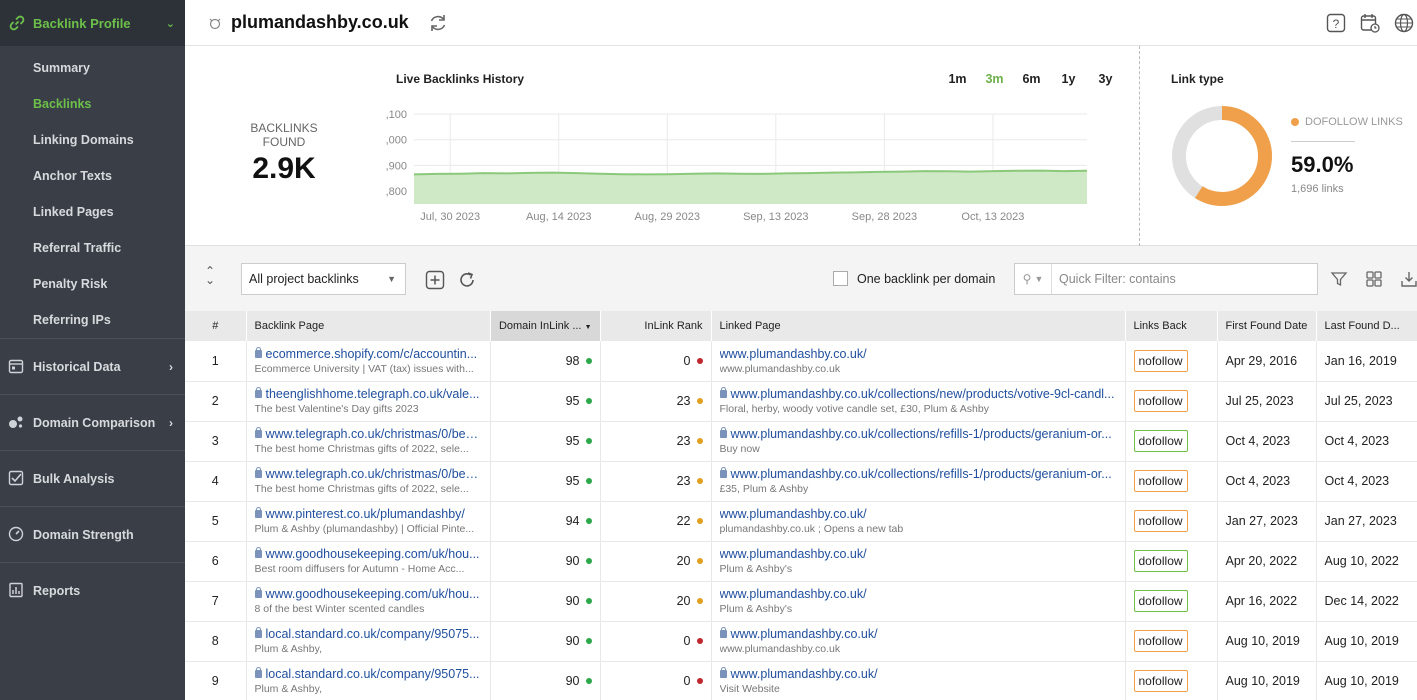 The height and width of the screenshot is (700, 1417). I want to click on first-found-date: Oct 4, 2023, so click(1267, 481).